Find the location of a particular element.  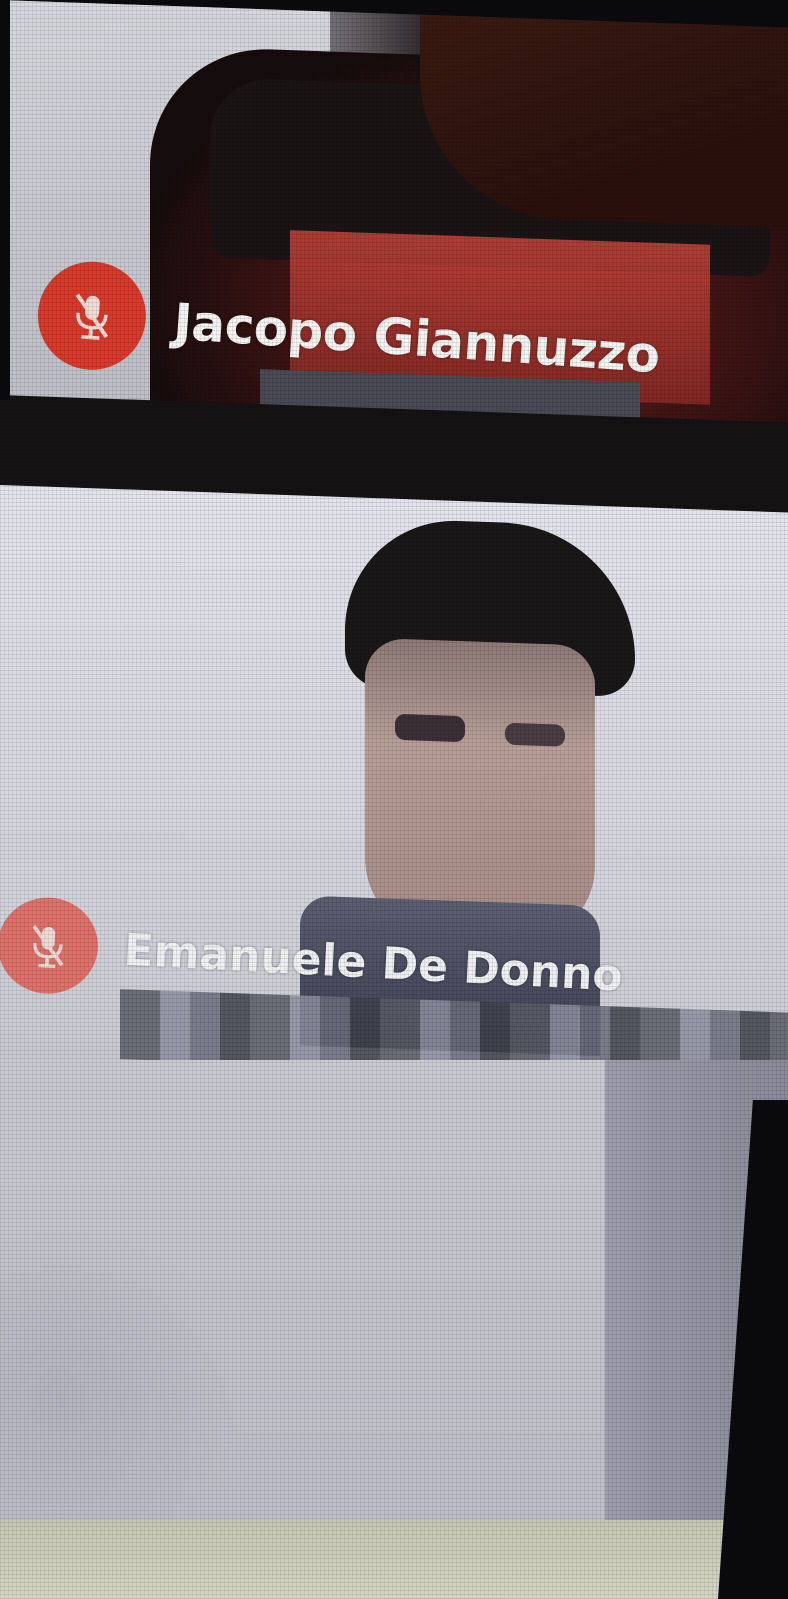

participant-eye-right is located at coordinates (535, 734).